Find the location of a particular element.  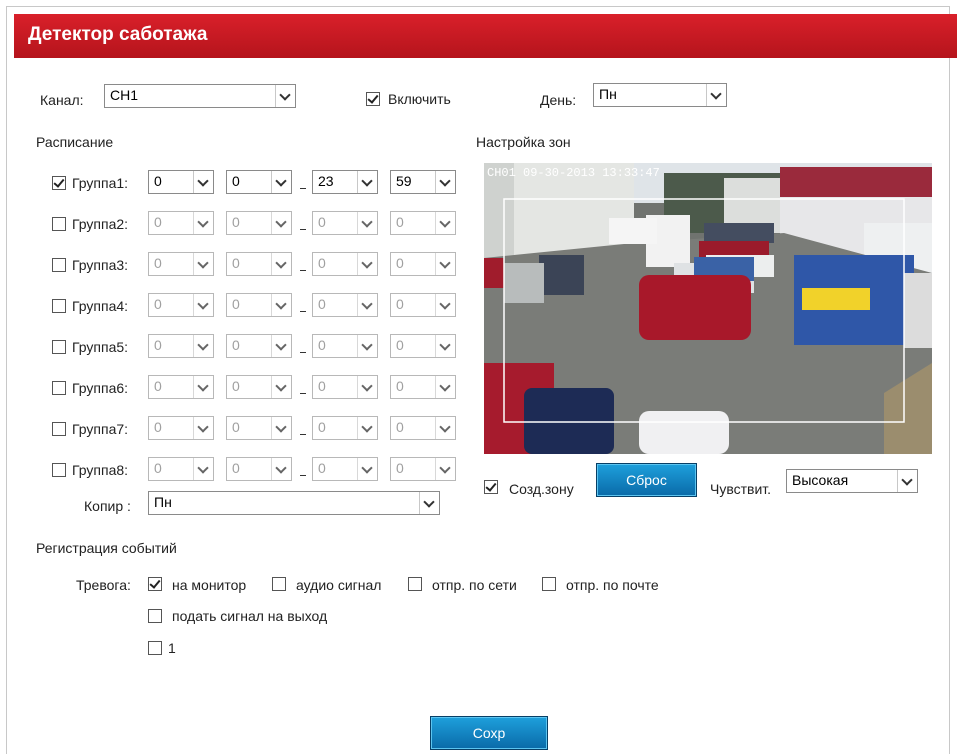

group-1-end-minute-select: 59 is located at coordinates (423, 182).